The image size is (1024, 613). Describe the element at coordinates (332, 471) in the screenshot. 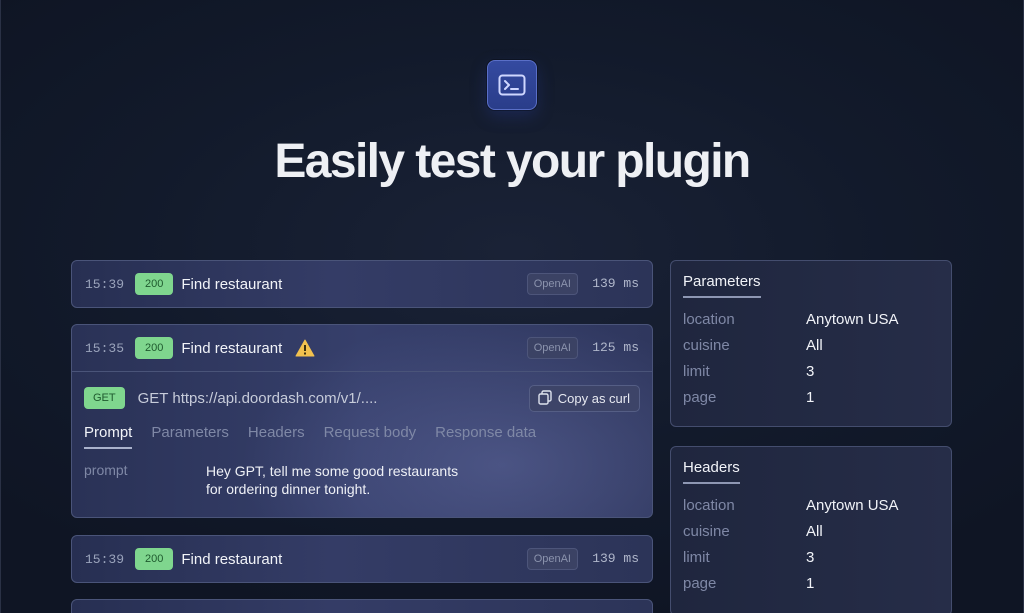

I see `prompt-line: Hey GPT, tell me some good restaurants` at that location.